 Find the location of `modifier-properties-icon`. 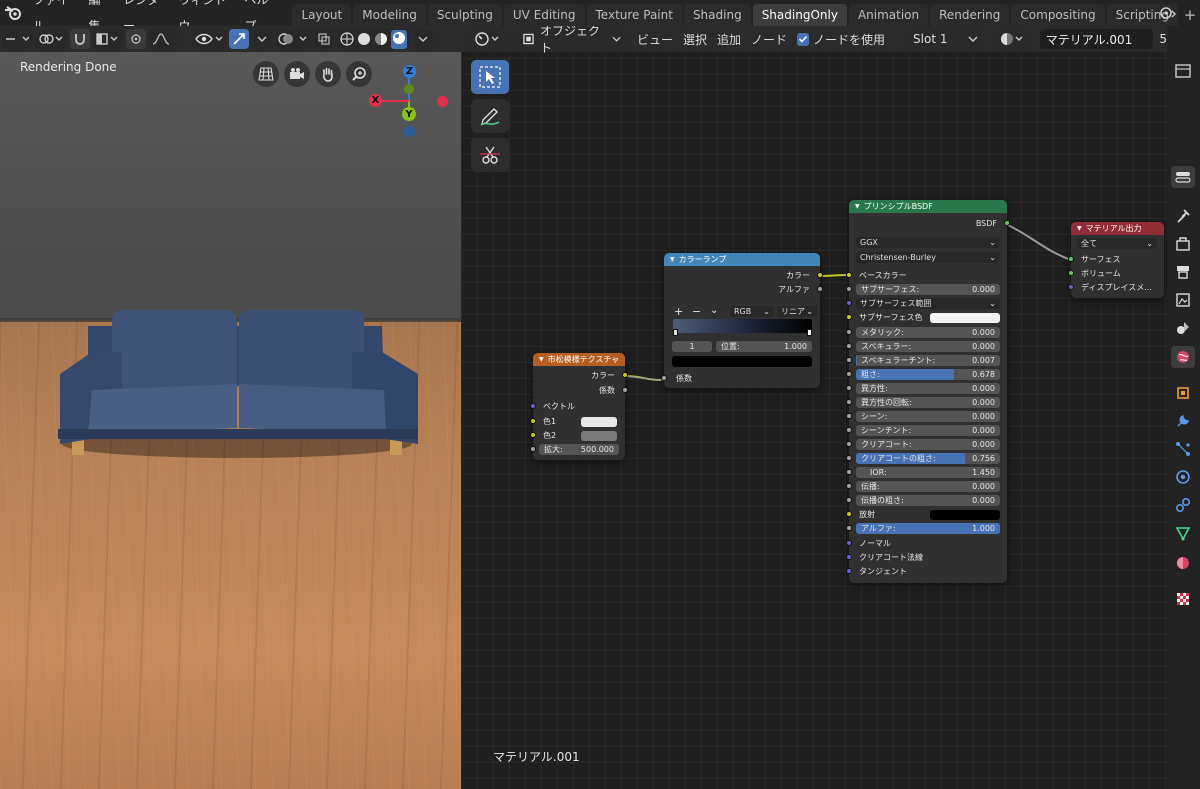

modifier-properties-icon is located at coordinates (1183, 421).